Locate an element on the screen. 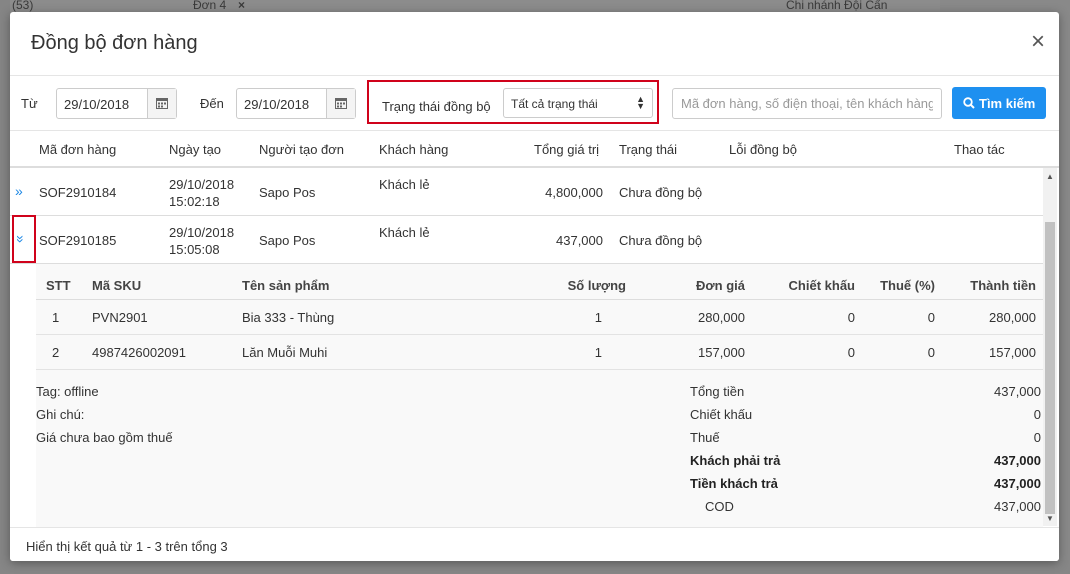  summary-total-label: Tổng tiền is located at coordinates (717, 391).